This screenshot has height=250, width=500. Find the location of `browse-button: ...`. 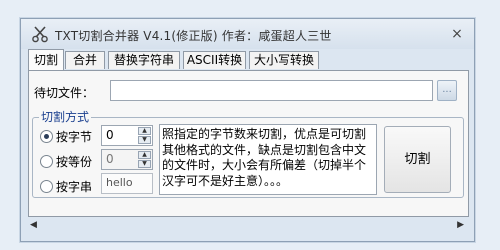

browse-button: ... is located at coordinates (447, 90).